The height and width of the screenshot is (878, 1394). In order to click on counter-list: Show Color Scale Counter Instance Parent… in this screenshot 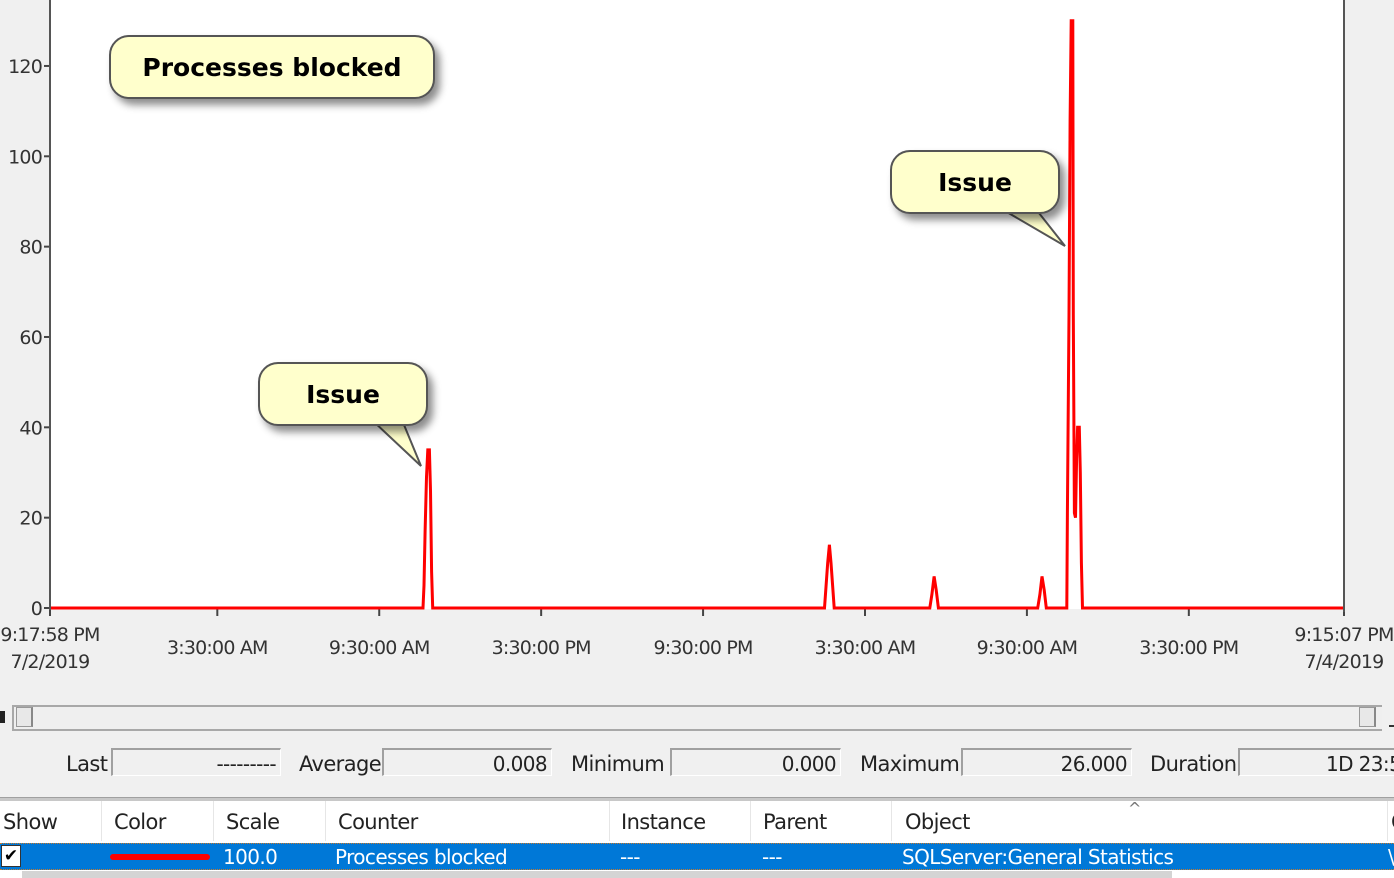, I will do `click(697, 838)`.